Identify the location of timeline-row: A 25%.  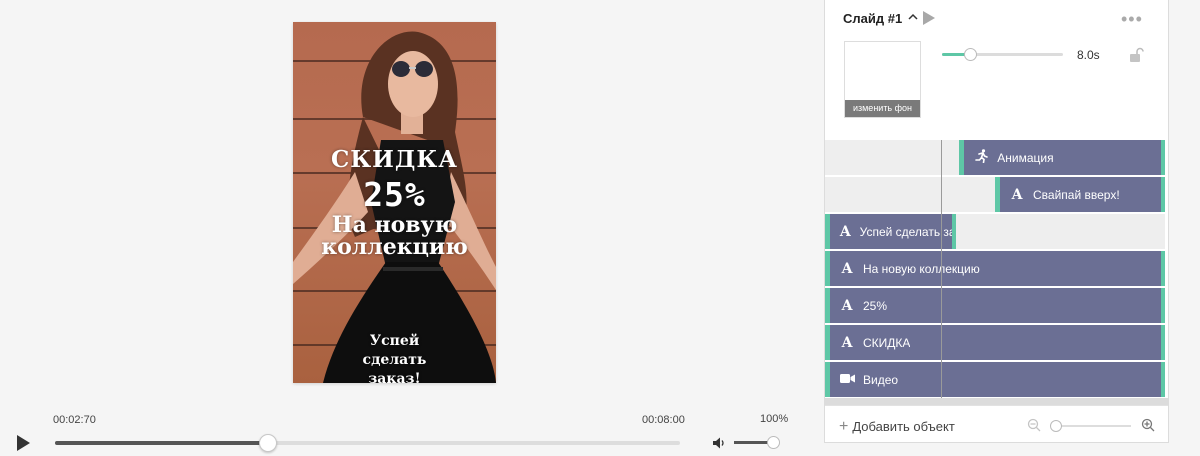
(995, 306).